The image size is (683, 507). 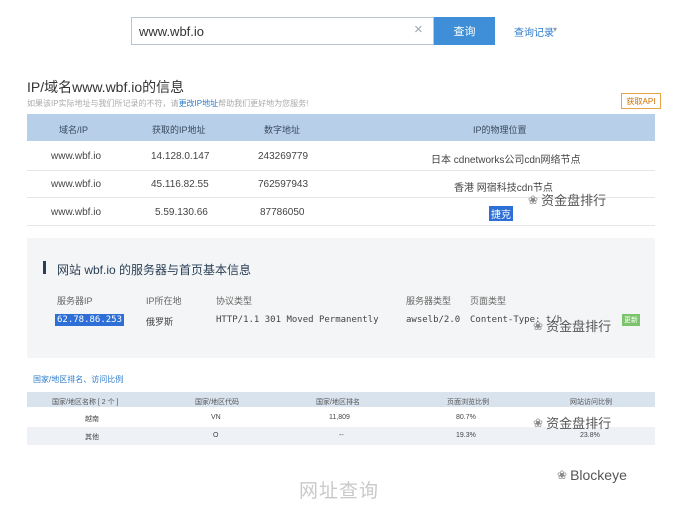 What do you see at coordinates (181, 212) in the screenshot?
I see `ip-cell: 5.59.130.66` at bounding box center [181, 212].